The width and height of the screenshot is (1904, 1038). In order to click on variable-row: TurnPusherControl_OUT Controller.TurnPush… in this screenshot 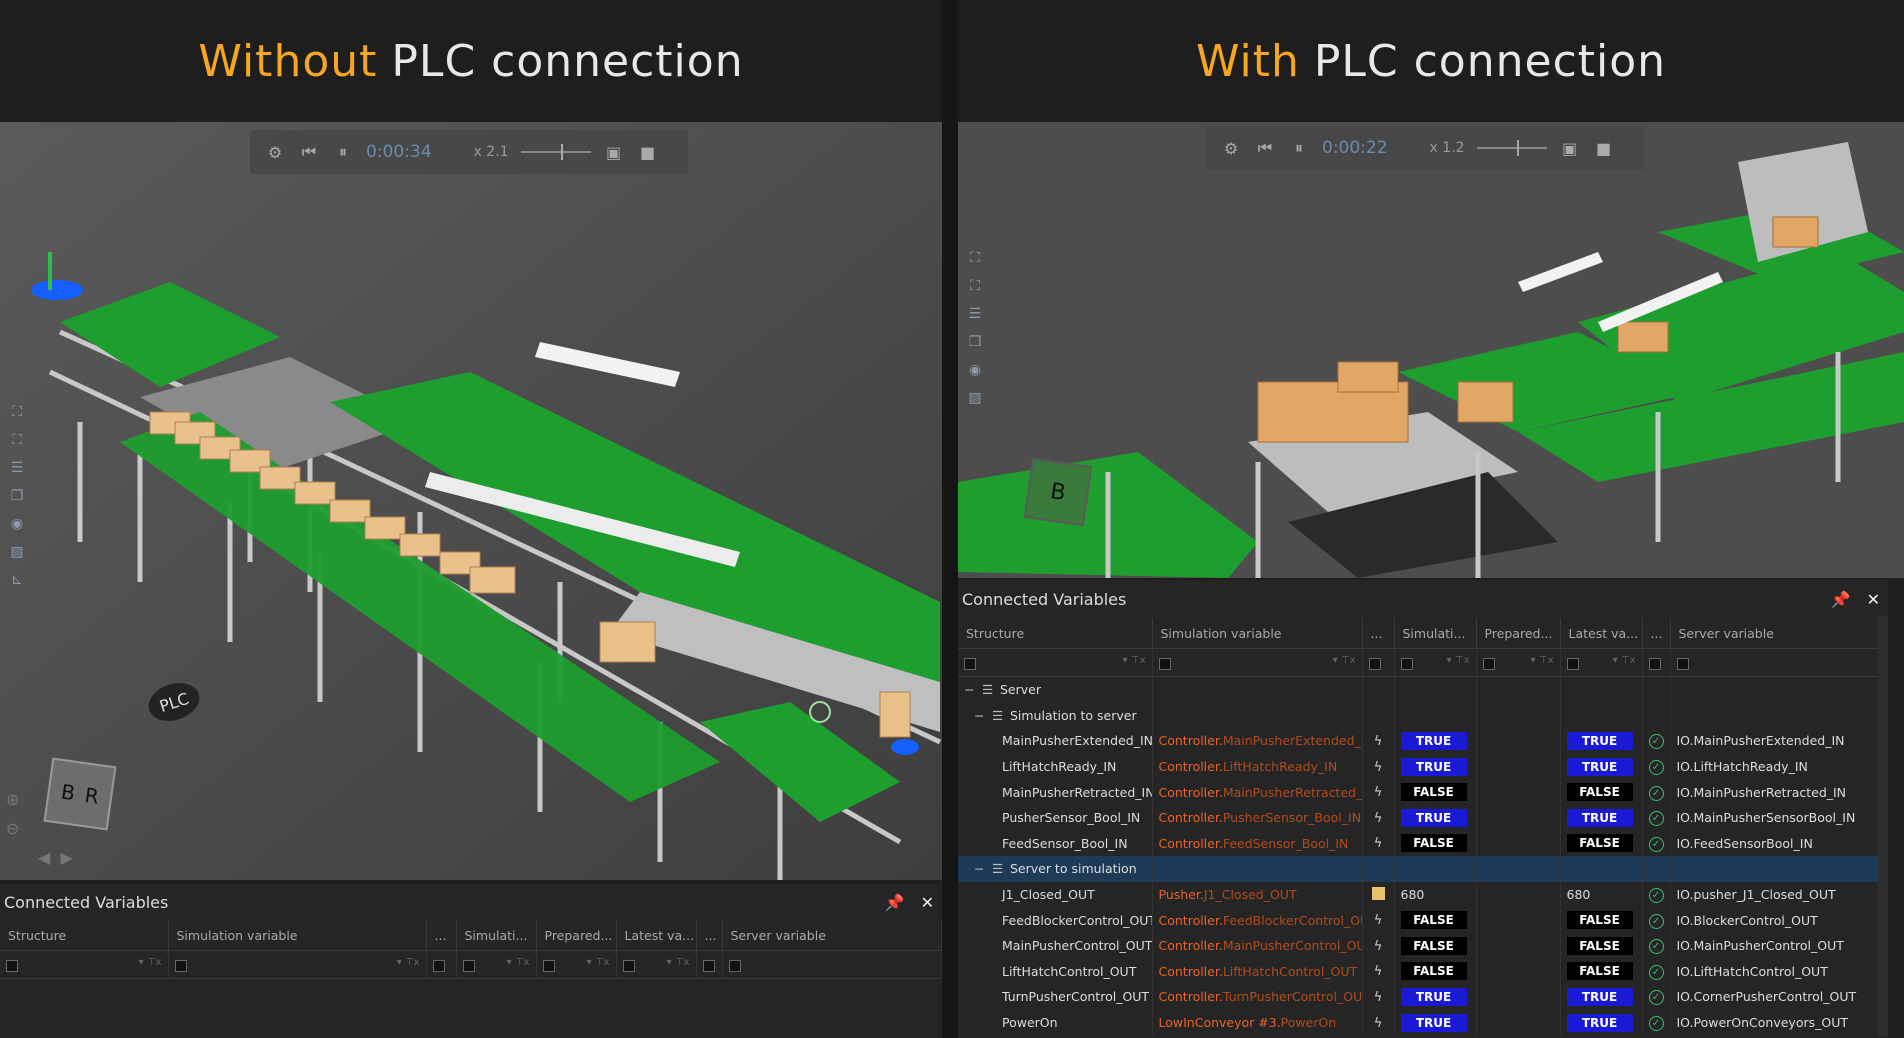, I will do `click(1423, 997)`.